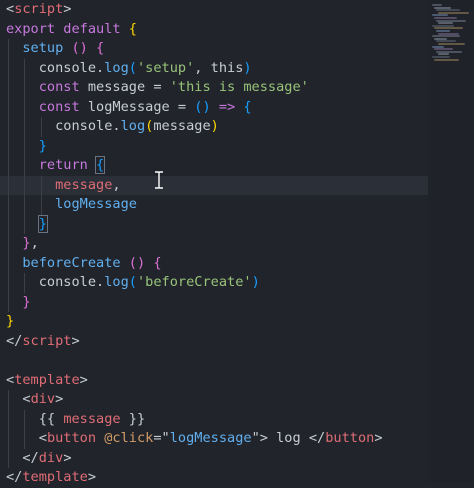  What do you see at coordinates (214, 166) in the screenshot?
I see `code-line: return {` at bounding box center [214, 166].